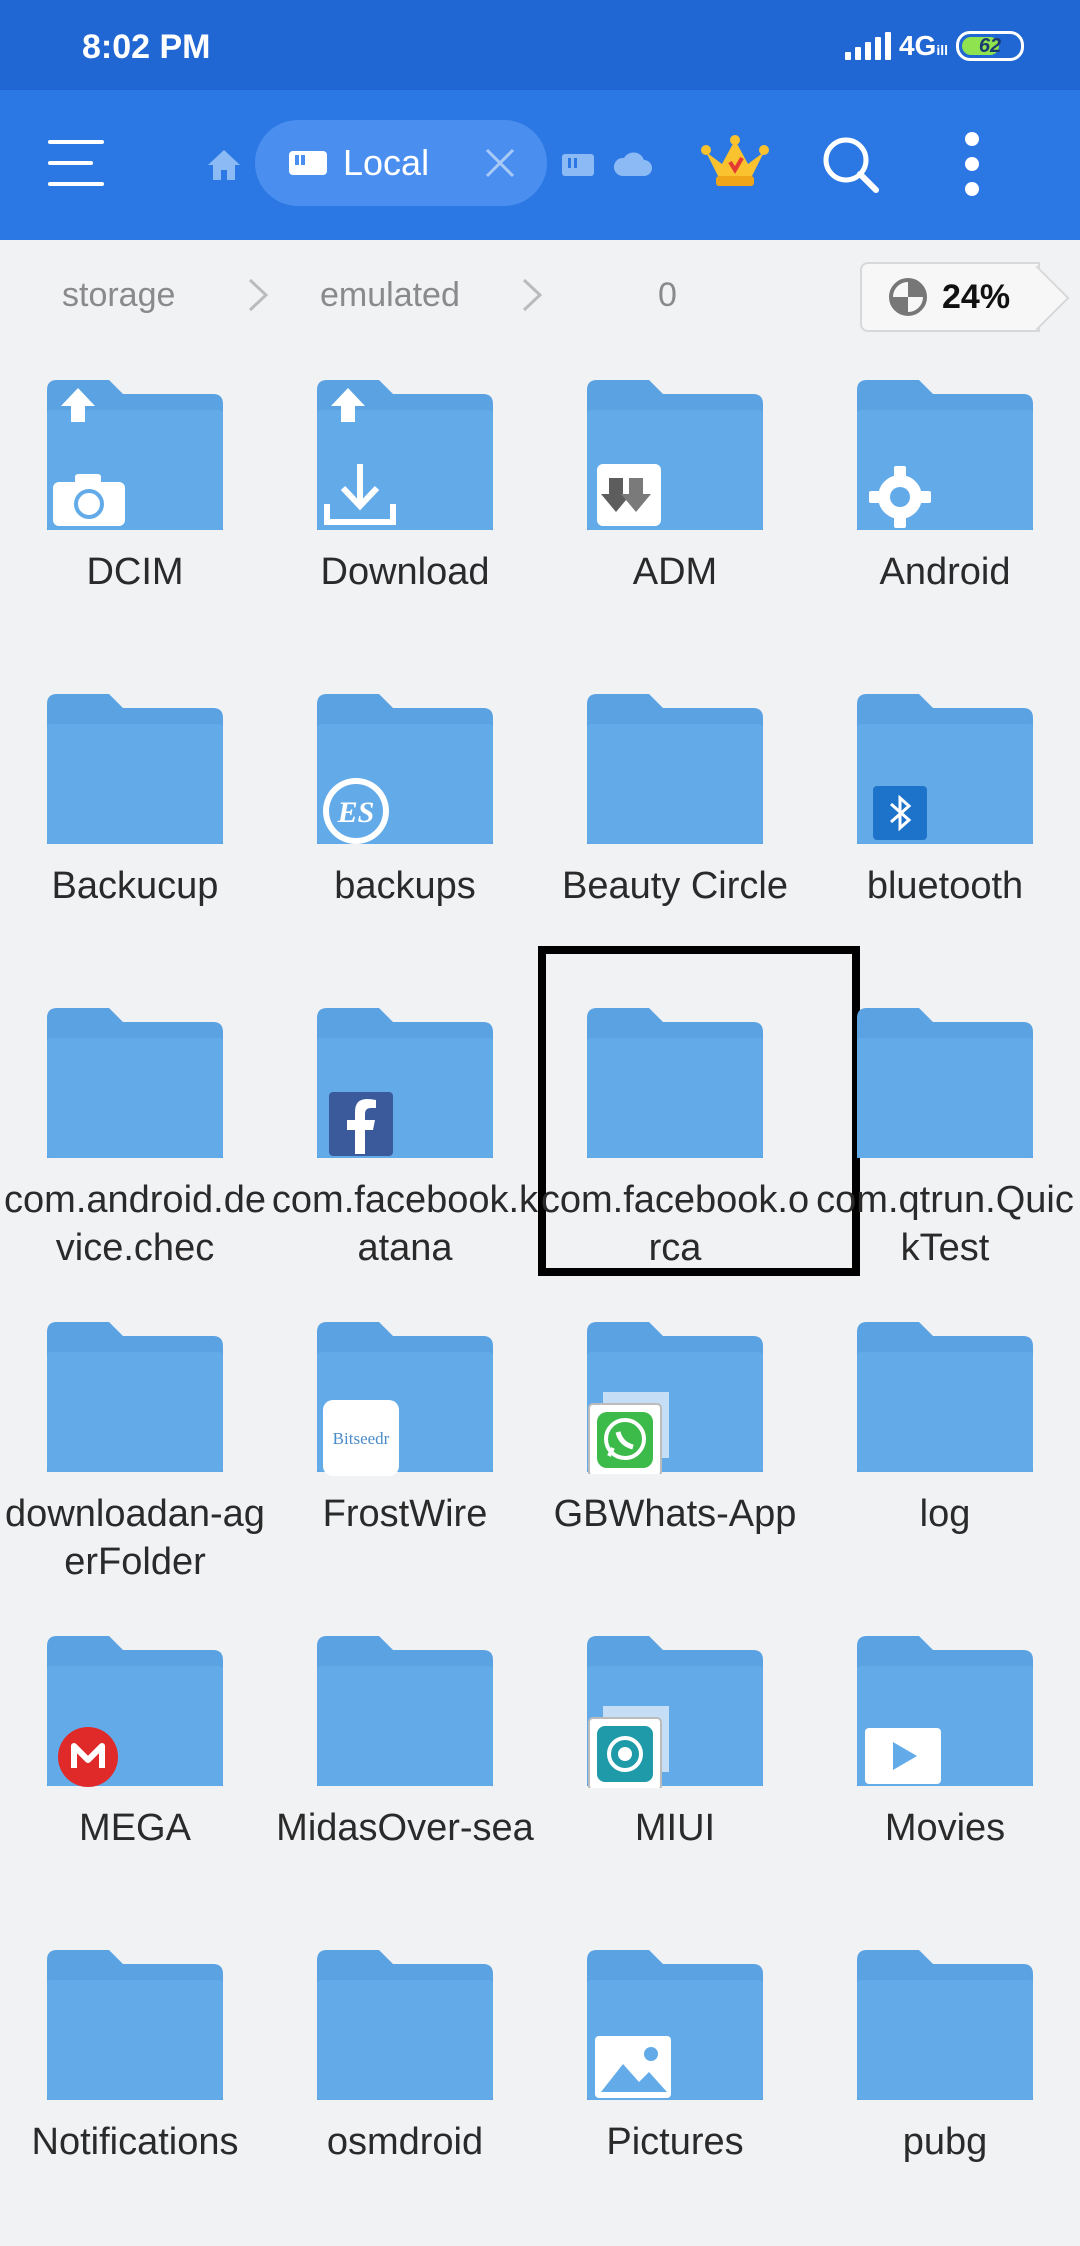 Image resolution: width=1080 pixels, height=2246 pixels. What do you see at coordinates (405, 1514) in the screenshot?
I see `folder-name: FrostWire` at bounding box center [405, 1514].